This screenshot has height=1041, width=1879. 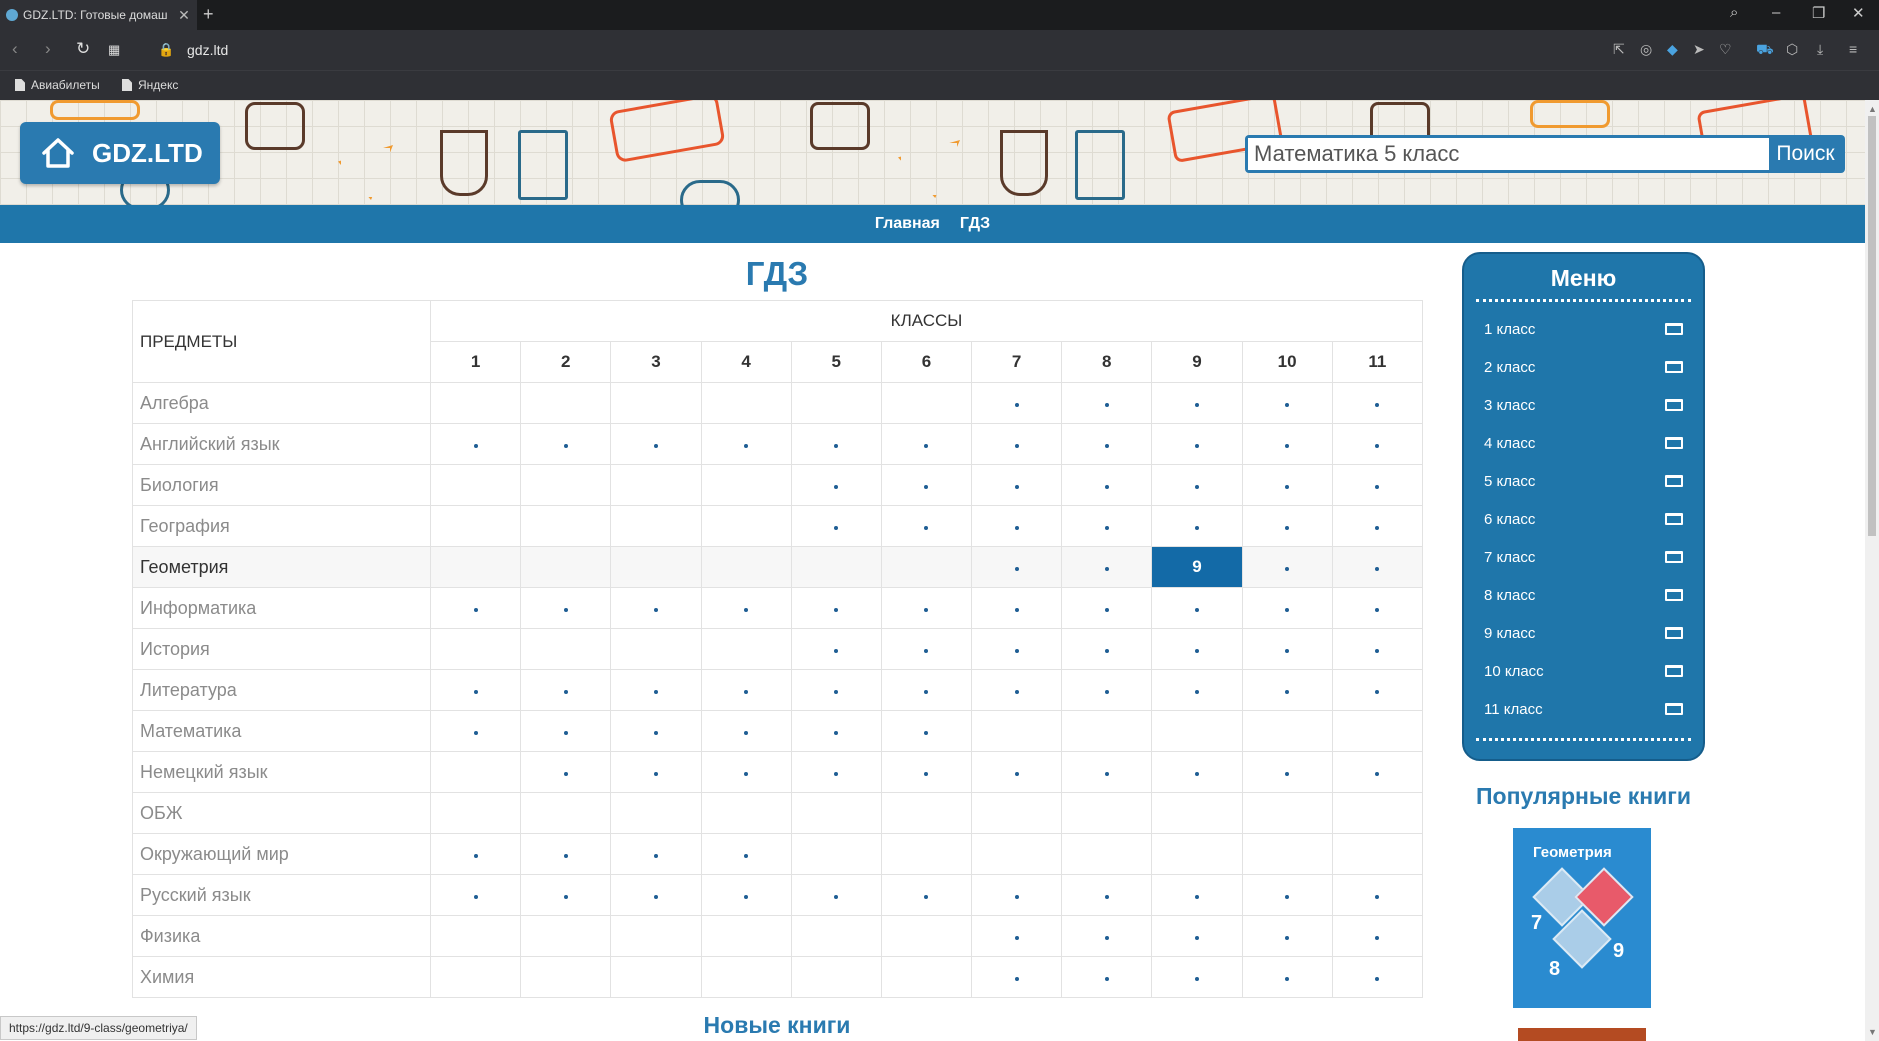 I want to click on back-icon: ‹, so click(x=15, y=49).